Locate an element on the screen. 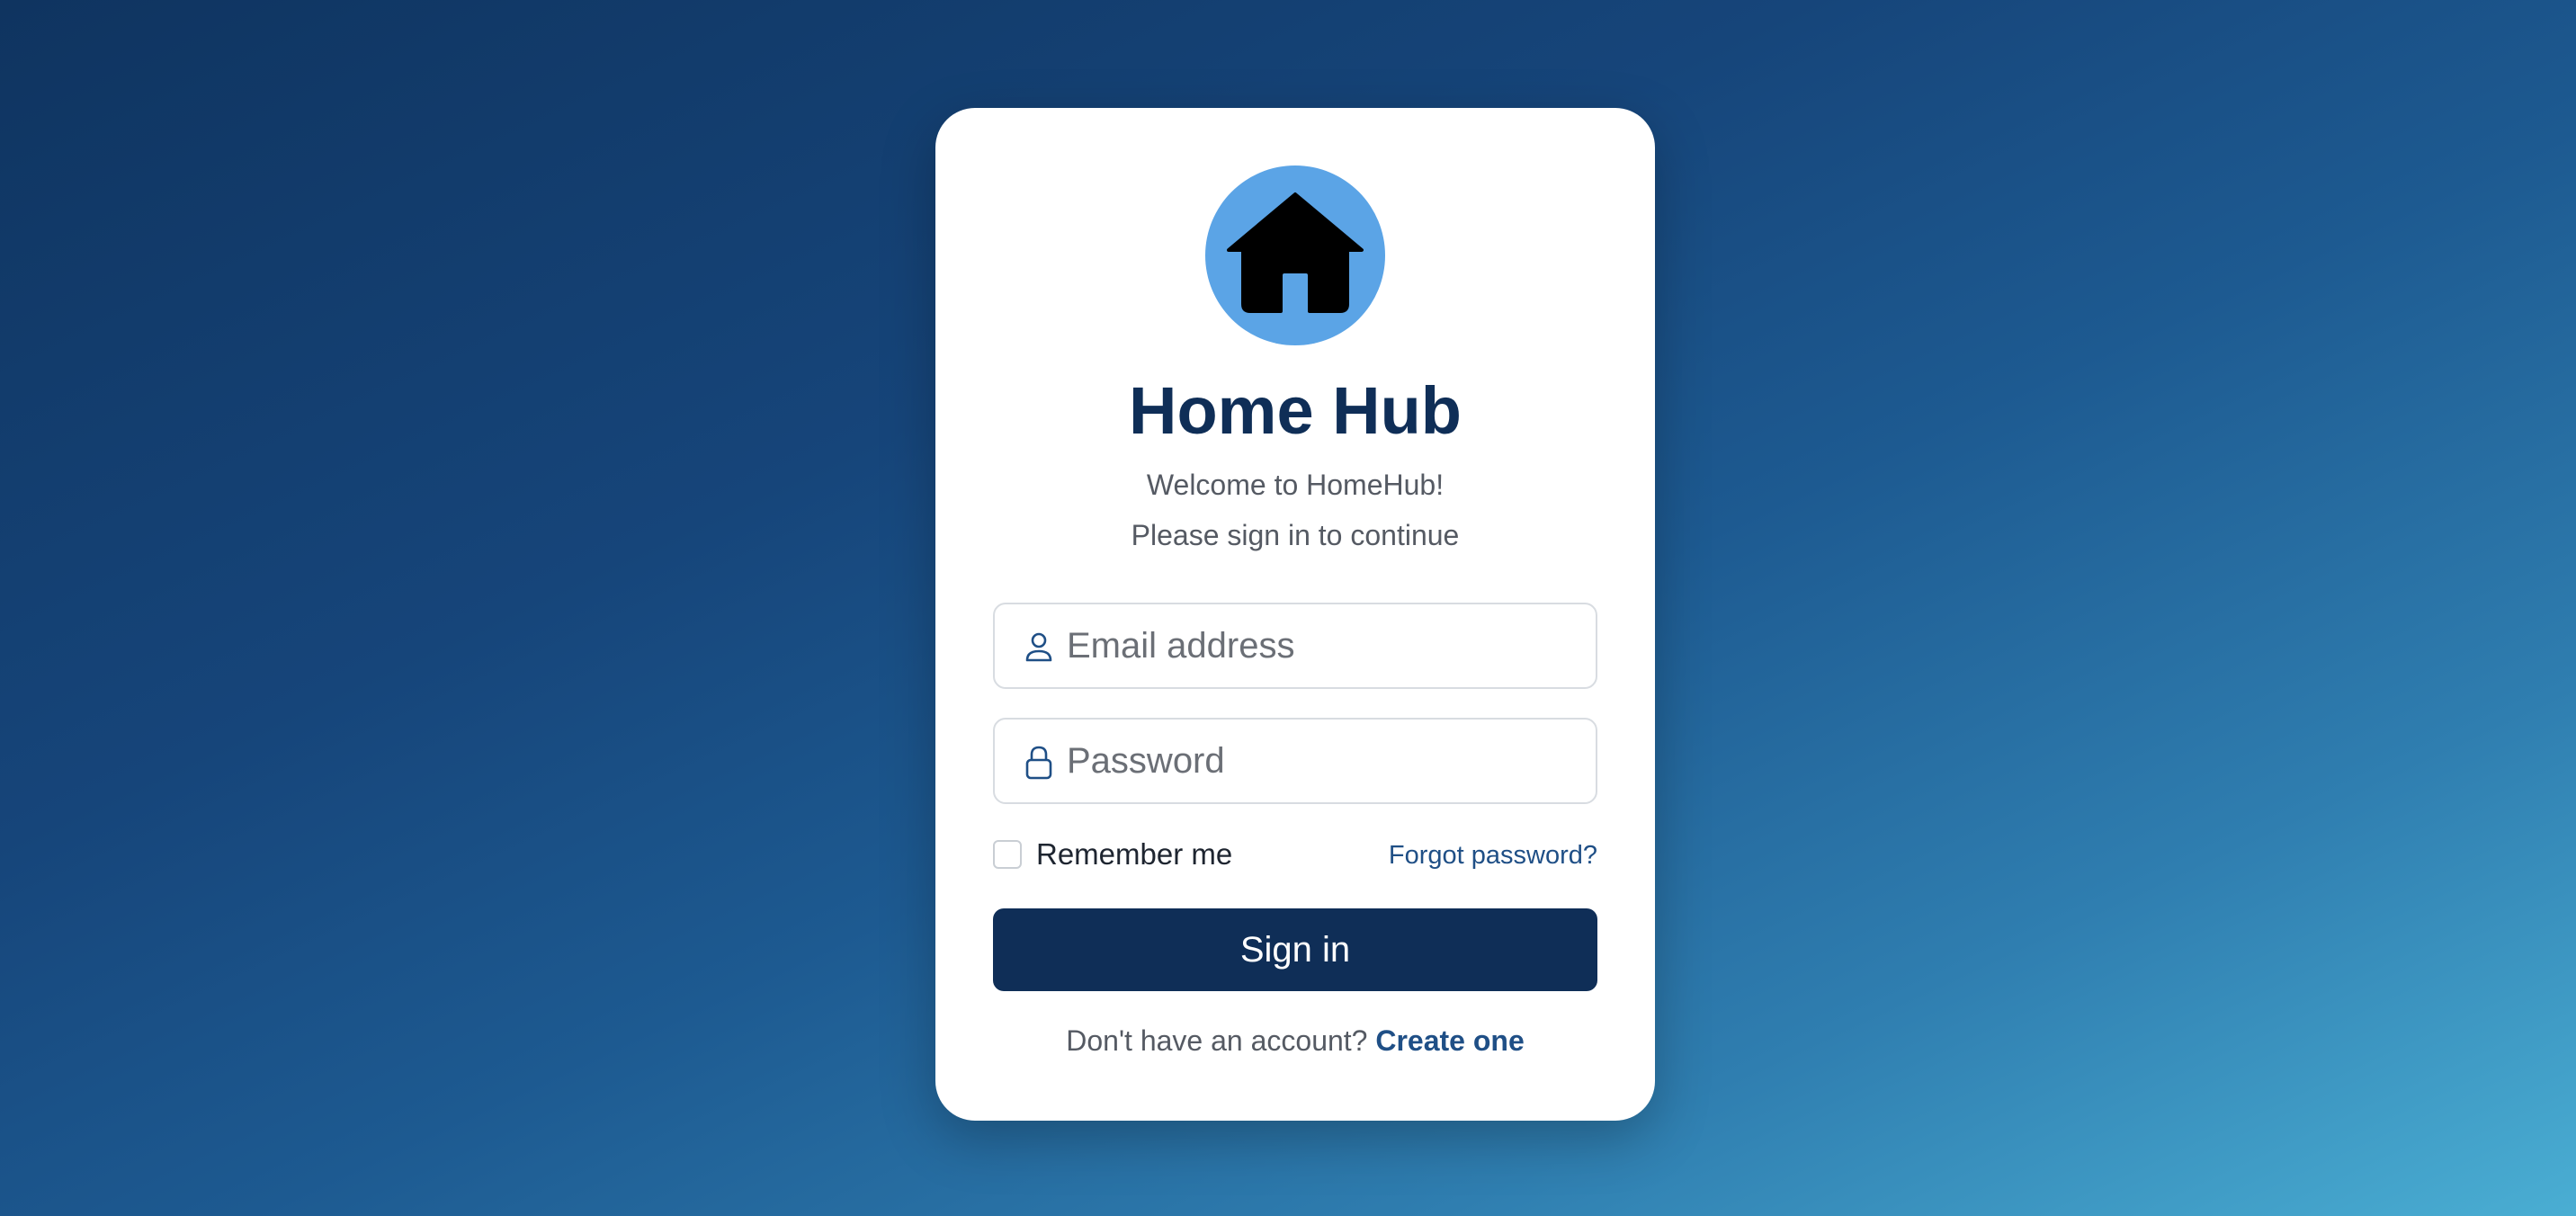  sign-in-button: Sign in is located at coordinates (1295, 950).